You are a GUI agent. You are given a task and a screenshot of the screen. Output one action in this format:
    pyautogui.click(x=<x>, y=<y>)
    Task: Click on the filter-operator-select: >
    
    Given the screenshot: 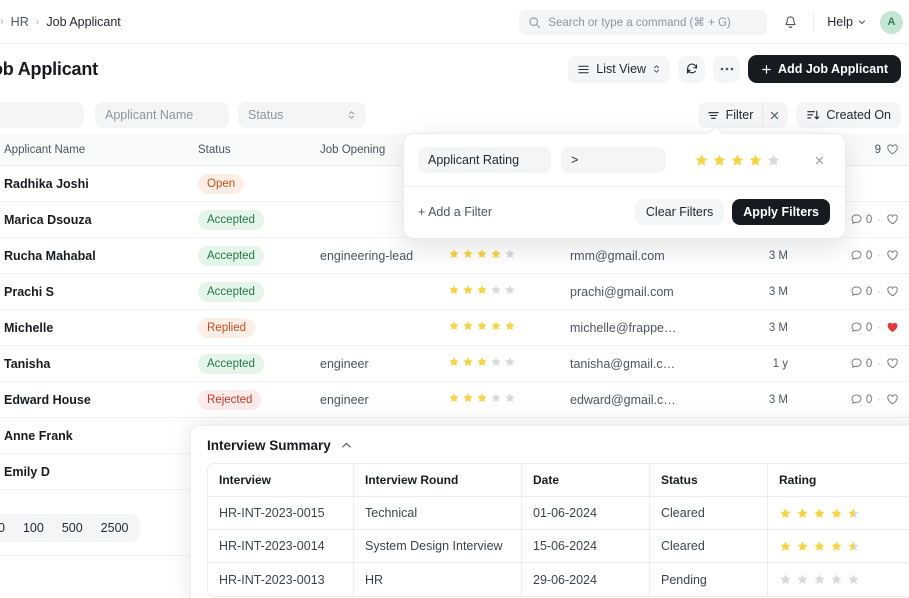 What is the action you would take?
    pyautogui.click(x=613, y=160)
    